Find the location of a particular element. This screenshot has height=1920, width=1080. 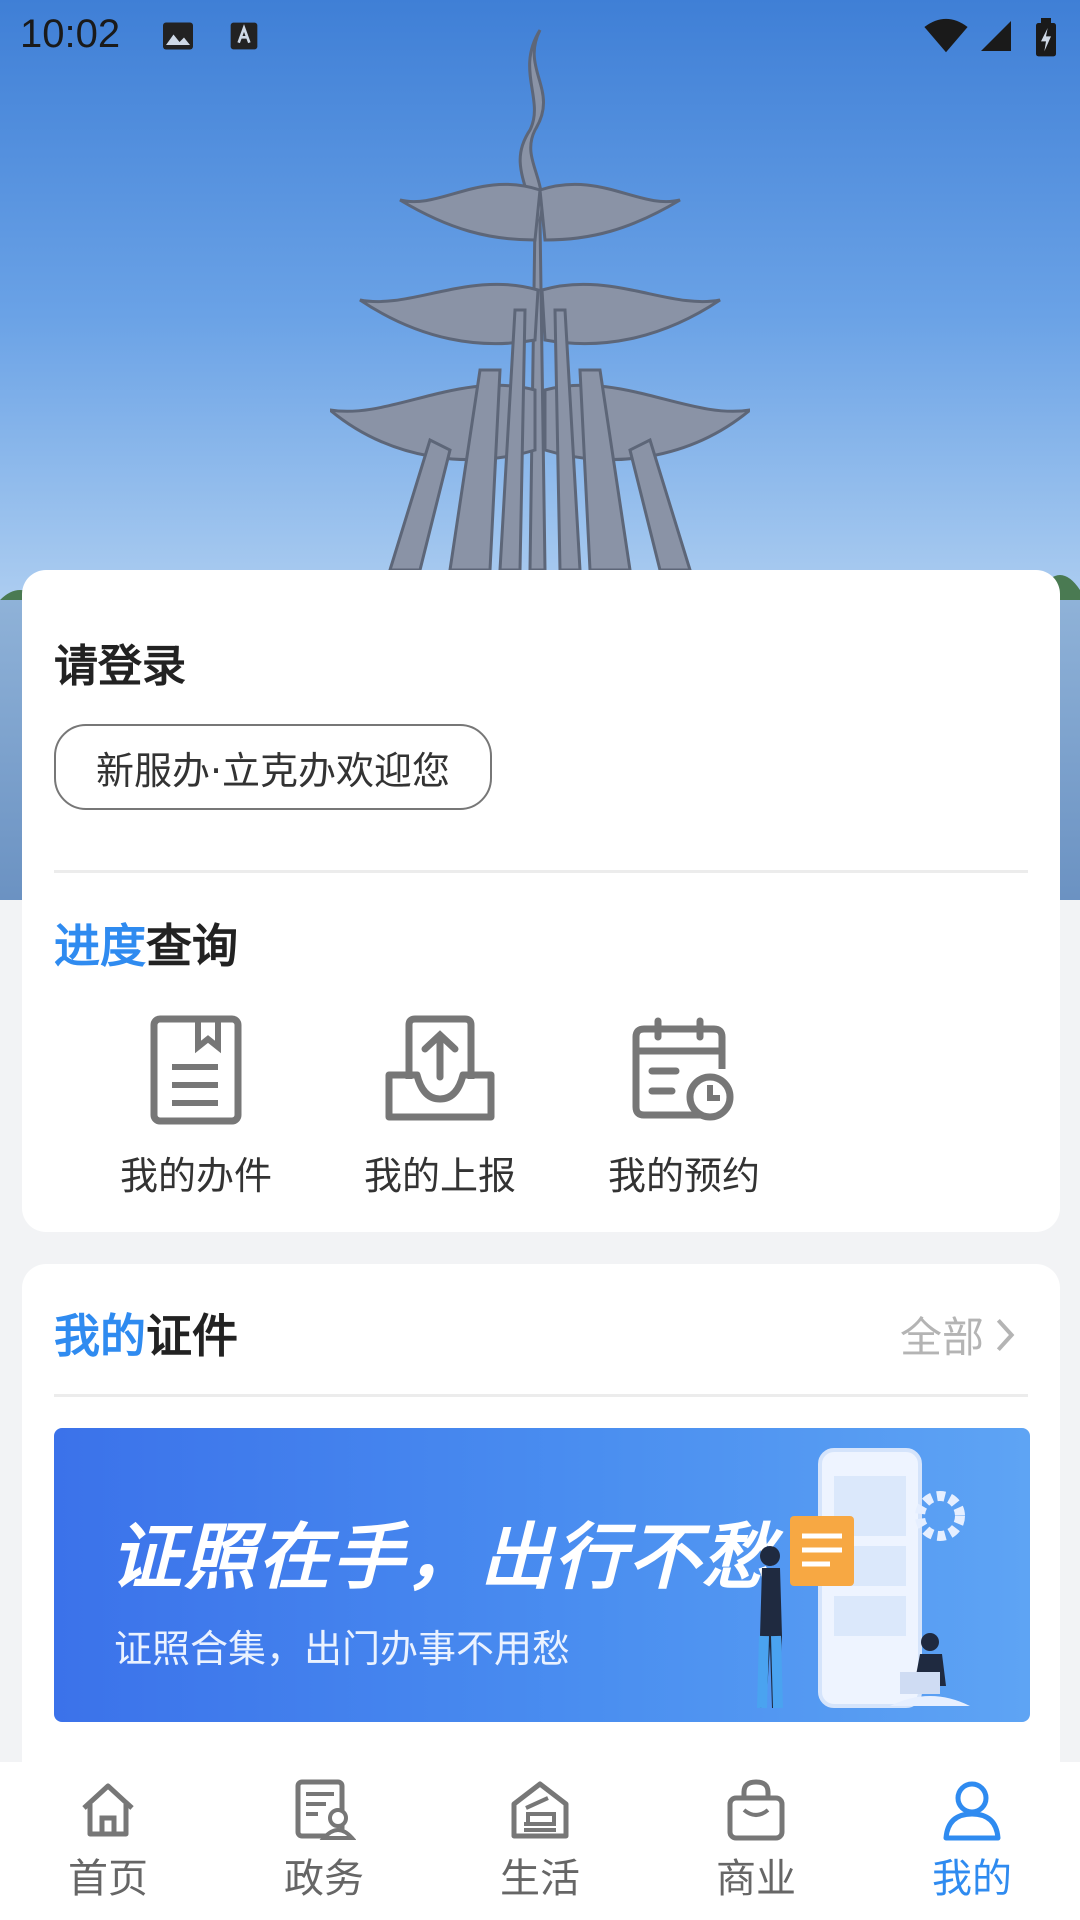

certificates-section-title: 我的证件 is located at coordinates (146, 1333).